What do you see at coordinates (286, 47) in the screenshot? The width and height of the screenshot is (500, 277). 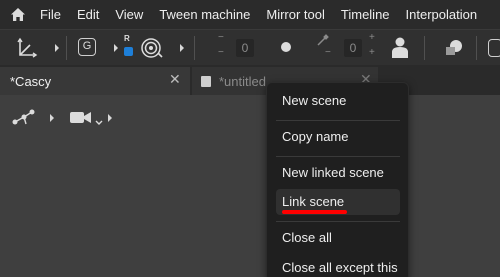 I see `key-dot-icon` at bounding box center [286, 47].